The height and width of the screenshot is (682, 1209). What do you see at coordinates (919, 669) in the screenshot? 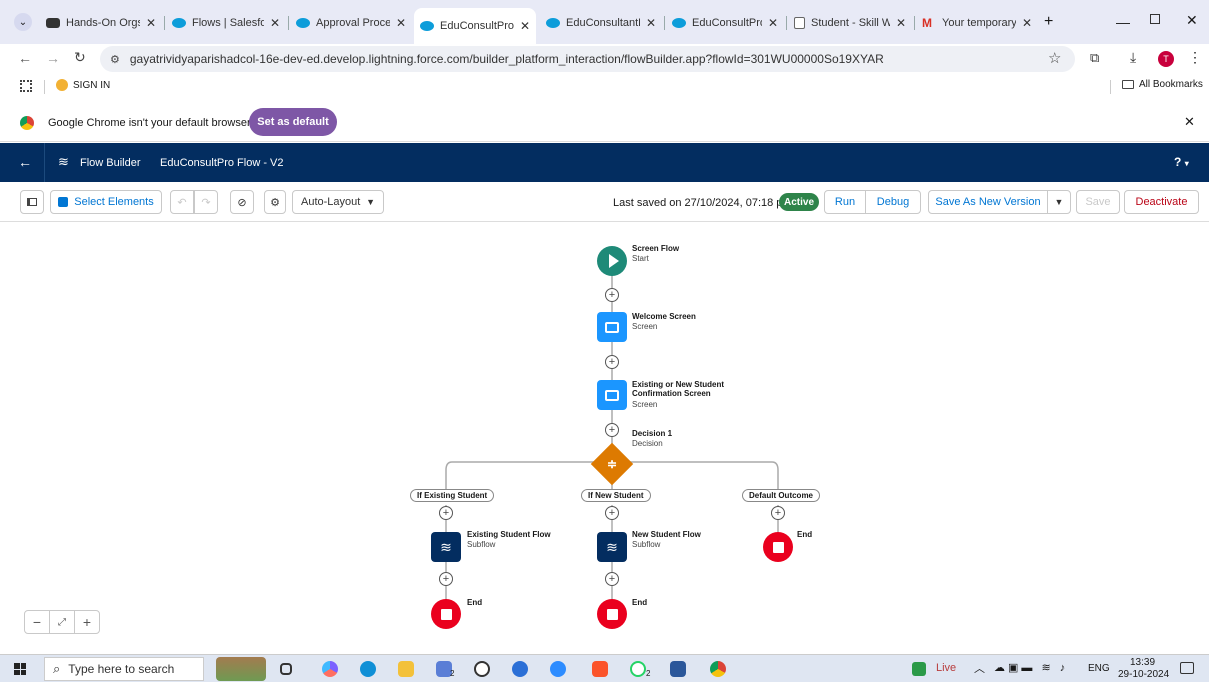
I see `live-weather-icon` at bounding box center [919, 669].